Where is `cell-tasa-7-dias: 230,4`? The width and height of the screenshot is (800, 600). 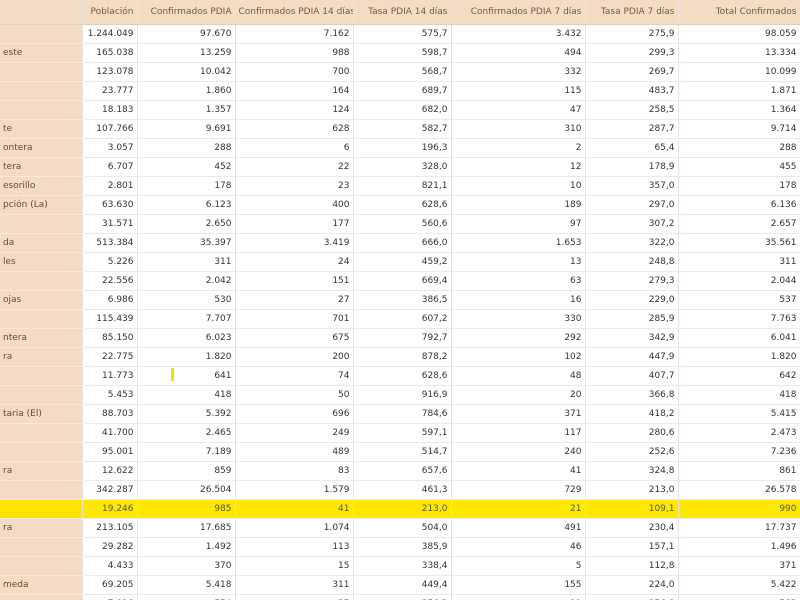 cell-tasa-7-dias: 230,4 is located at coordinates (632, 528).